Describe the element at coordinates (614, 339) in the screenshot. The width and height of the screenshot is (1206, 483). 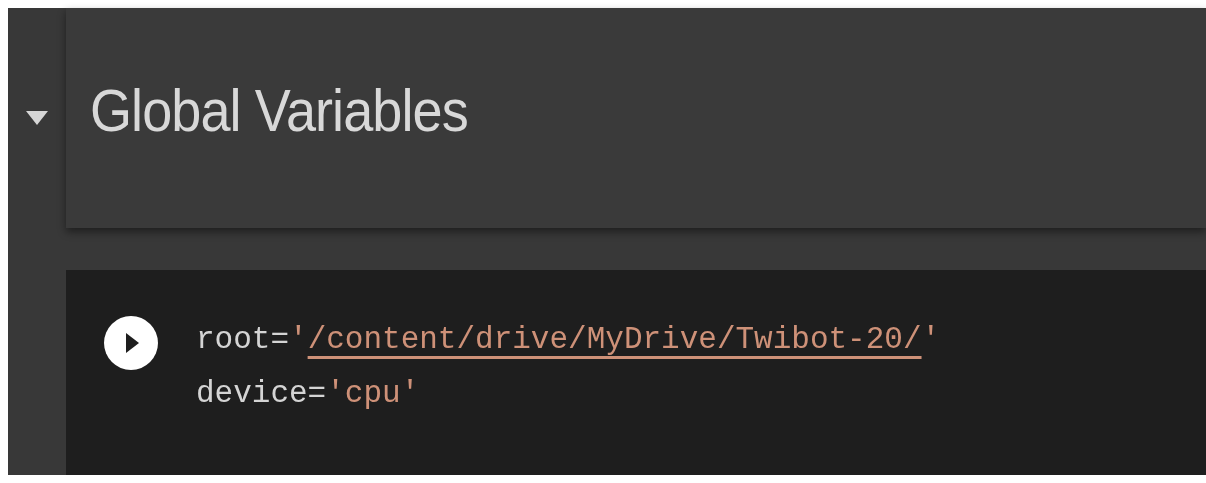
I see `path-link: /content/drive/MyDrive/Twibot-20/` at that location.